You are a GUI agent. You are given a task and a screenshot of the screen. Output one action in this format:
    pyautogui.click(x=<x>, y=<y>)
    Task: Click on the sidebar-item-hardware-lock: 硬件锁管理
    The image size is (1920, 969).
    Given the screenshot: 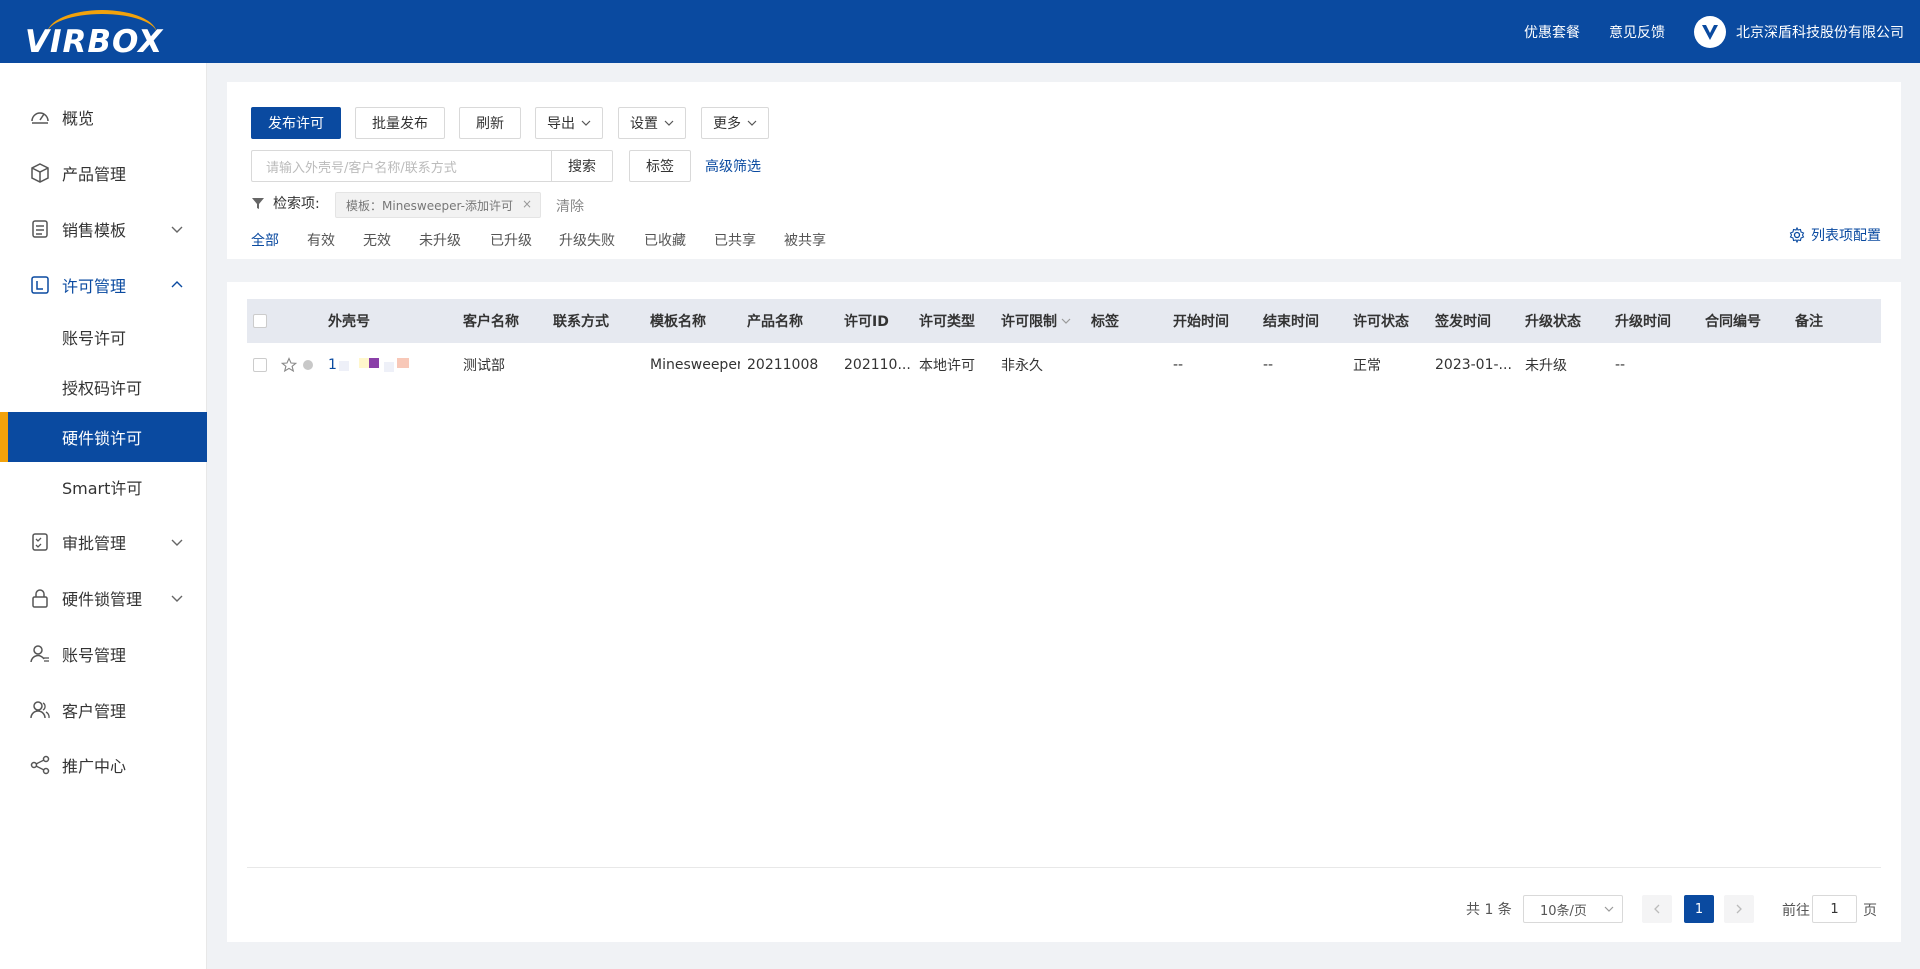 What is the action you would take?
    pyautogui.click(x=103, y=598)
    